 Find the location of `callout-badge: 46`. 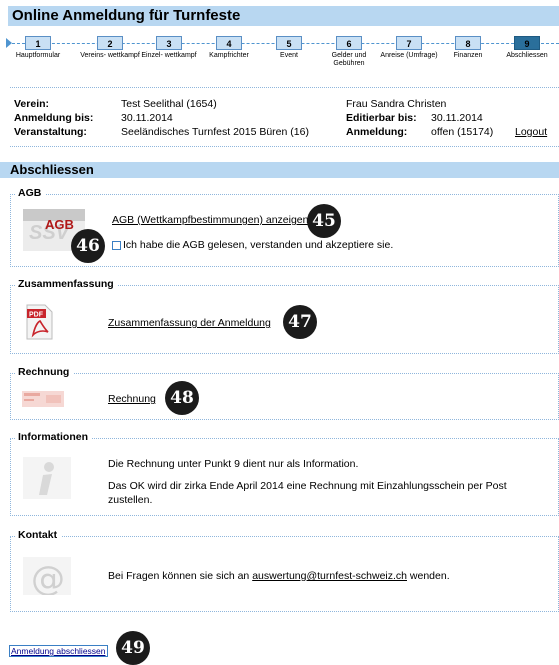

callout-badge: 46 is located at coordinates (88, 246).